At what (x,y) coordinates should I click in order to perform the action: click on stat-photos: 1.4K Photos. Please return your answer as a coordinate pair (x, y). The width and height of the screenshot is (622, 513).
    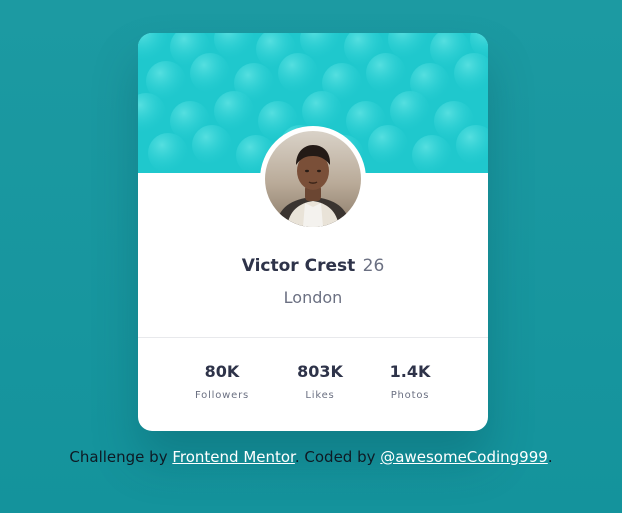
    Looking at the image, I should click on (410, 382).